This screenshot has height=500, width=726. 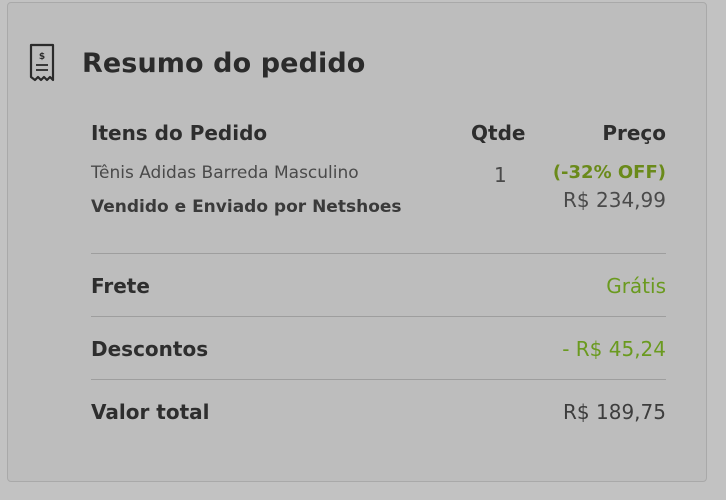 I want to click on total-label: Valor total, so click(x=150, y=412).